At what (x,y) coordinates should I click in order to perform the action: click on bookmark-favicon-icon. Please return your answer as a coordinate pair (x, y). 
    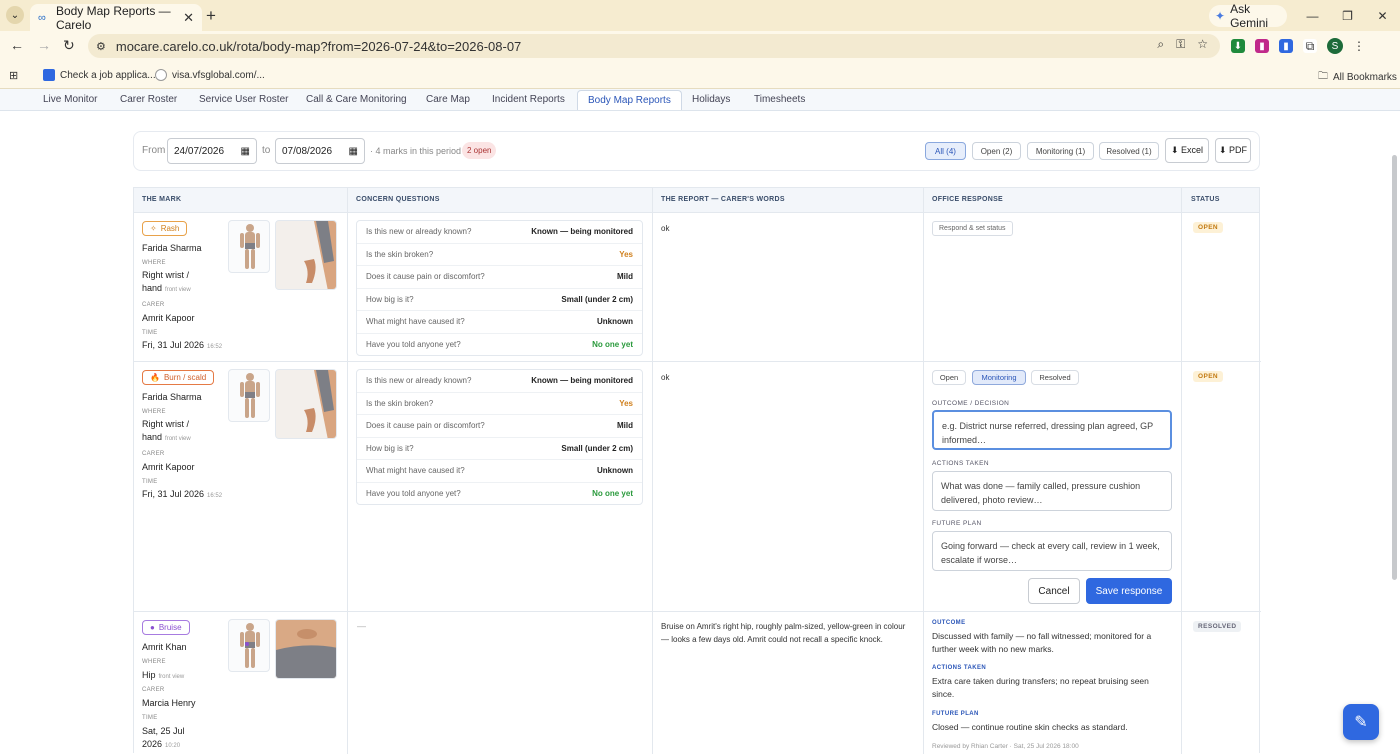
    Looking at the image, I should click on (49, 75).